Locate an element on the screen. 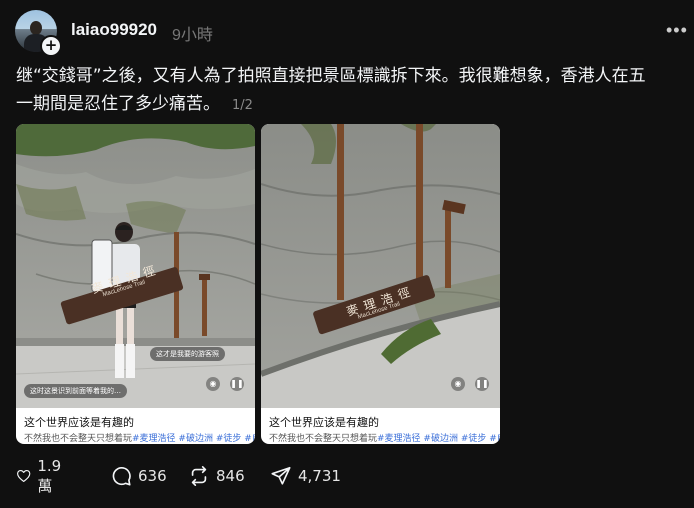  share-button: 4,731 is located at coordinates (305, 476).